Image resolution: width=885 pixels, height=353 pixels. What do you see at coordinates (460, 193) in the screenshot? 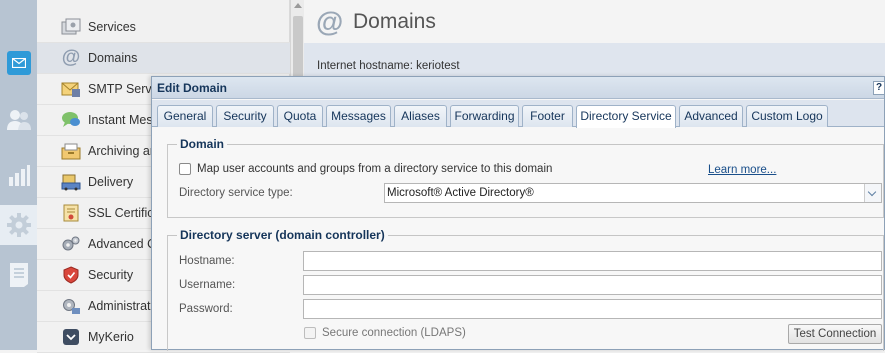
I see `directory-service-type-value: Microsoft® Active Directory®` at bounding box center [460, 193].